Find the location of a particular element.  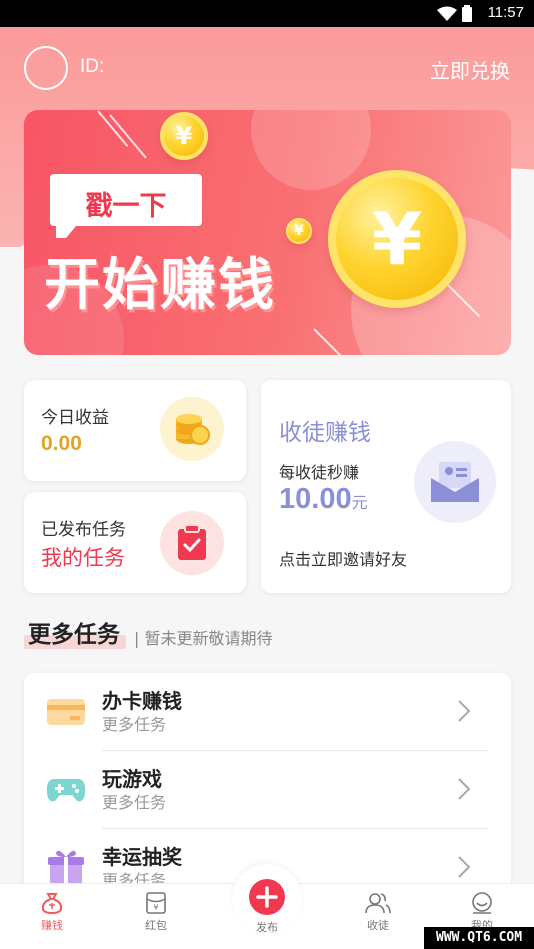

today-earnings-value: 0.00 is located at coordinates (61, 443).